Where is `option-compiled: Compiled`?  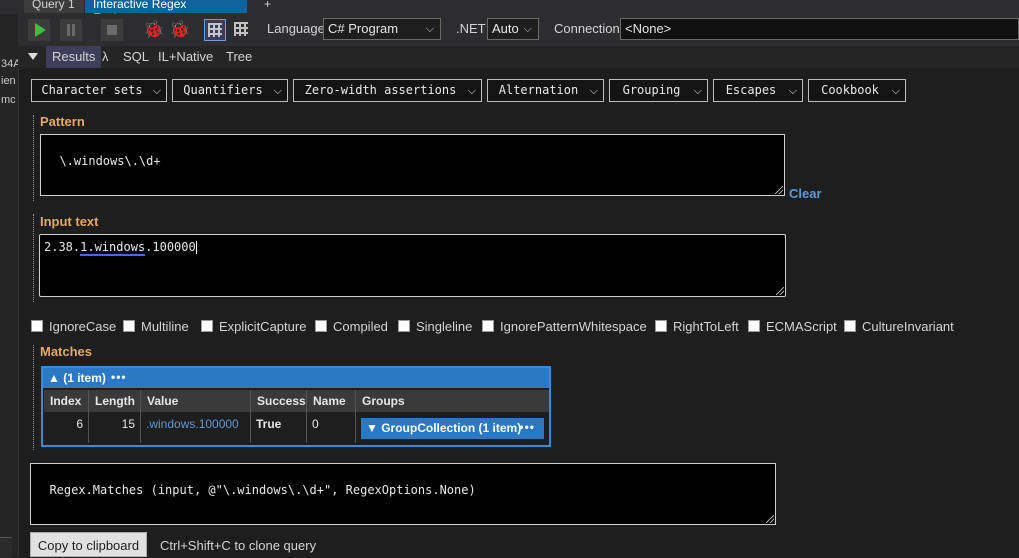
option-compiled: Compiled is located at coordinates (351, 327).